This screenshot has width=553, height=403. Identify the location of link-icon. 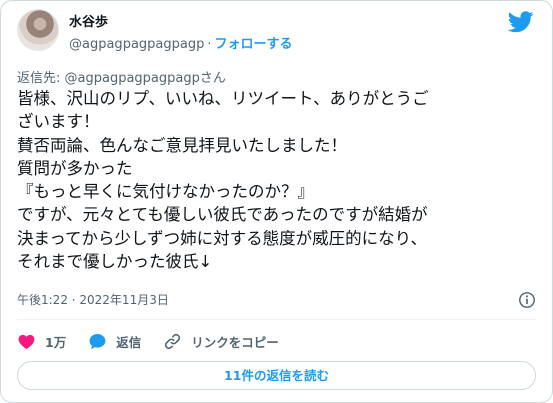
(173, 341).